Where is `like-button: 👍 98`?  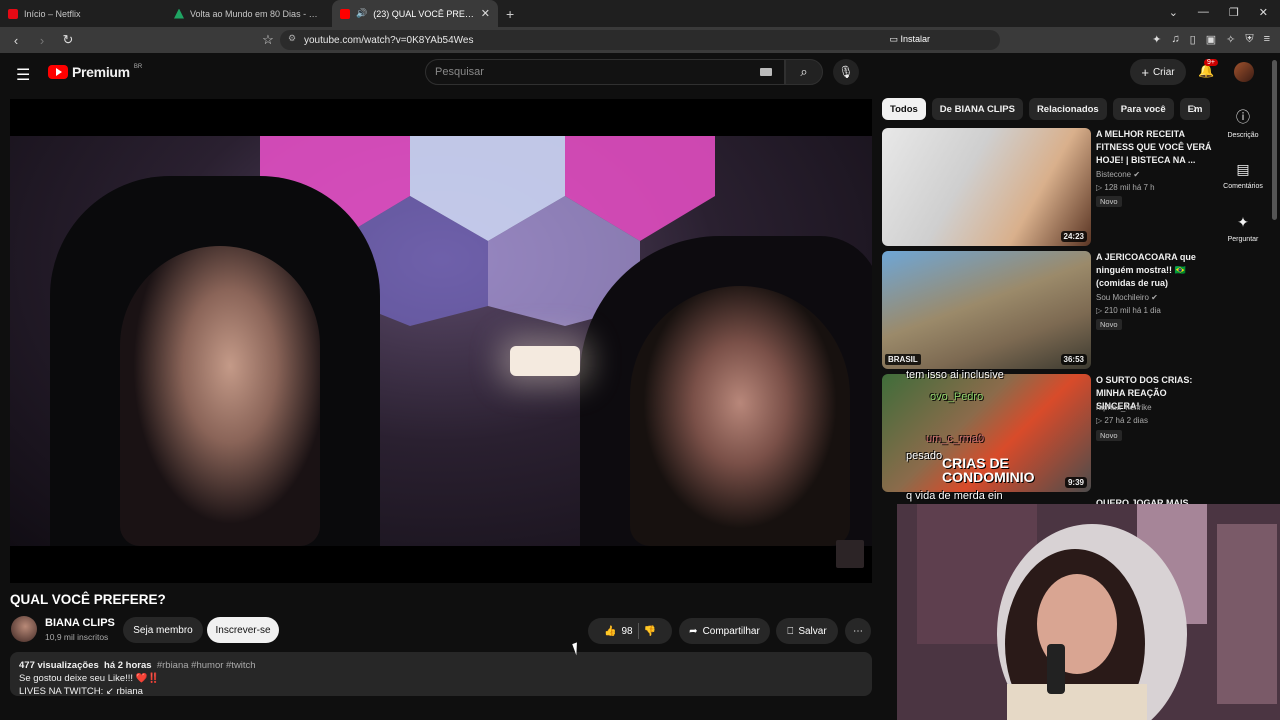
like-button: 👍 98 is located at coordinates (618, 631).